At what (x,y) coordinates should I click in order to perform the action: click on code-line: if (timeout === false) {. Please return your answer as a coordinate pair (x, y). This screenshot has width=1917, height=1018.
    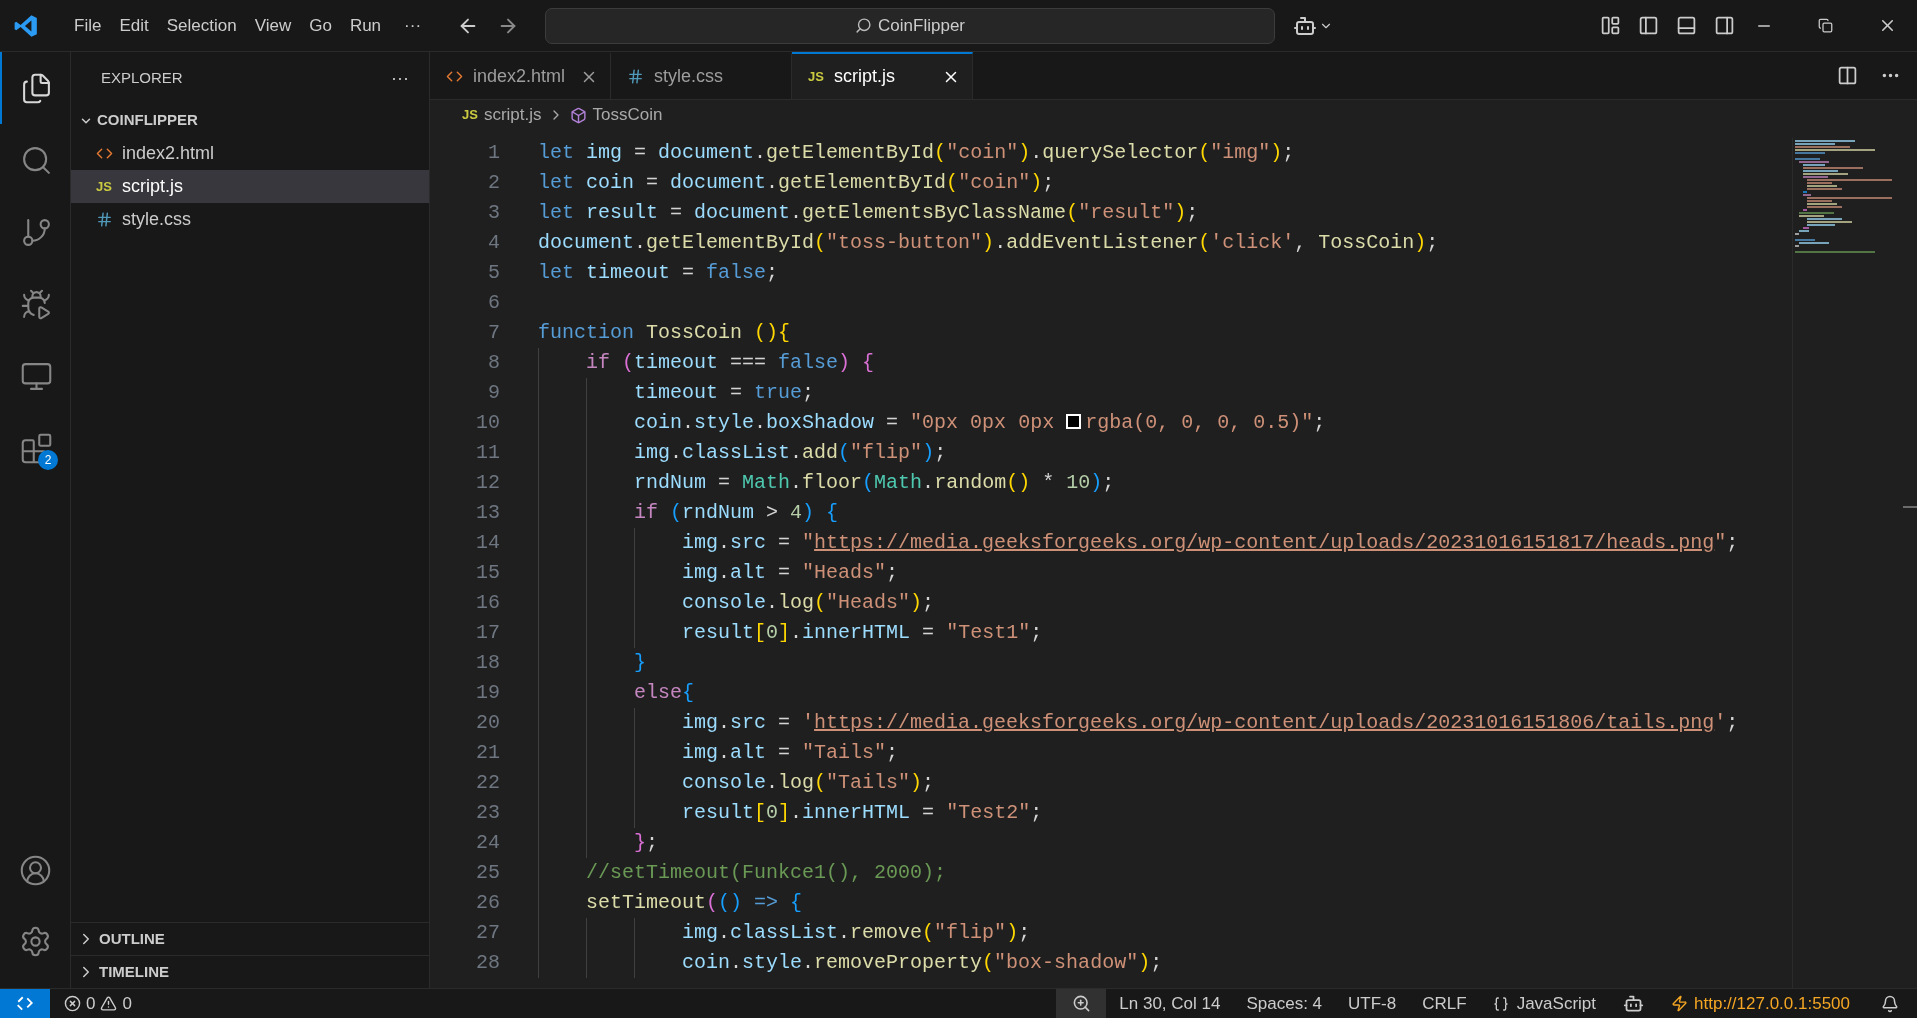
    Looking at the image, I should click on (1165, 363).